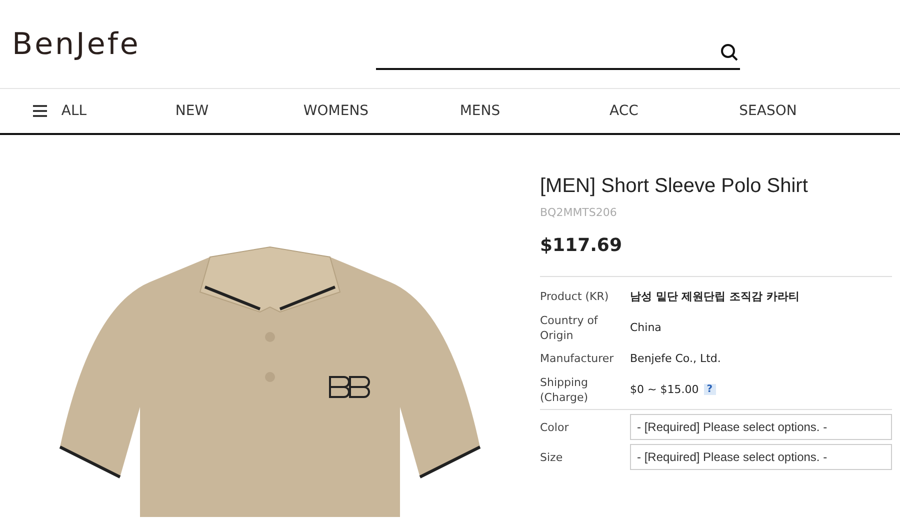  I want to click on all-menu-link: ALL, so click(60, 111).